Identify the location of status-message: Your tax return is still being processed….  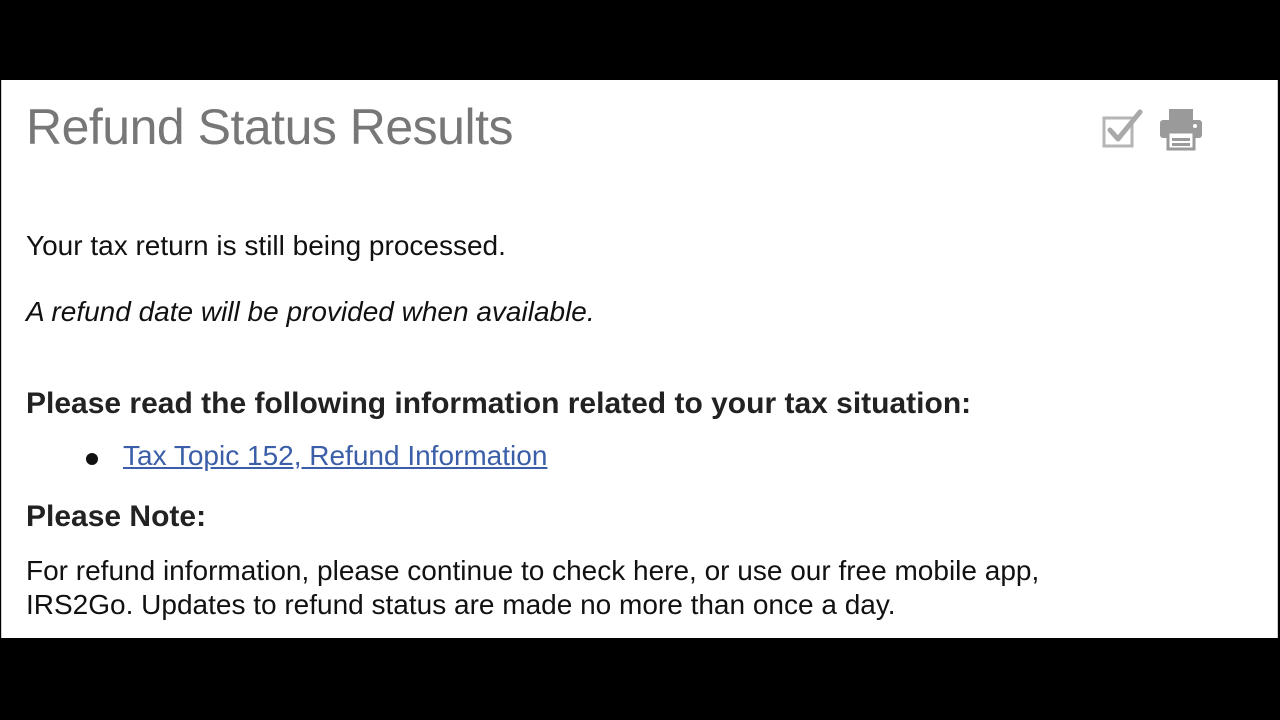
(266, 245).